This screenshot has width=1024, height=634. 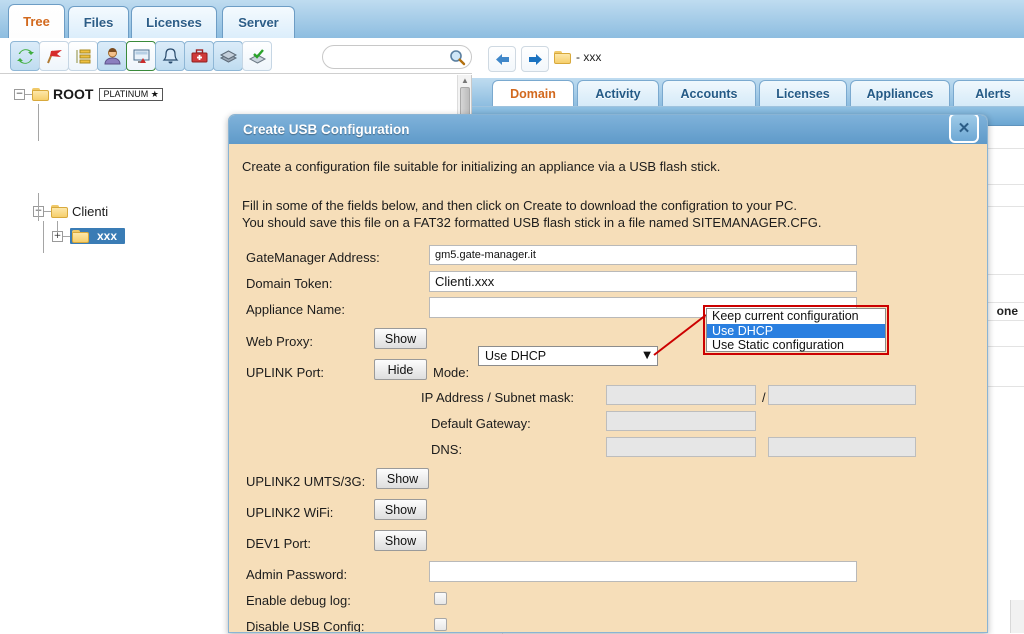 What do you see at coordinates (47, 211) in the screenshot?
I see `tree-connector` at bounding box center [47, 211].